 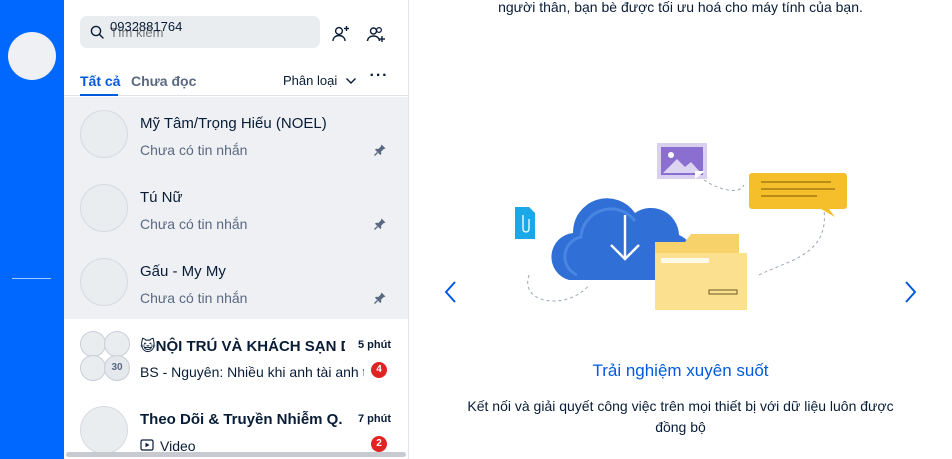 I want to click on add-friend-icon, so click(x=340, y=34).